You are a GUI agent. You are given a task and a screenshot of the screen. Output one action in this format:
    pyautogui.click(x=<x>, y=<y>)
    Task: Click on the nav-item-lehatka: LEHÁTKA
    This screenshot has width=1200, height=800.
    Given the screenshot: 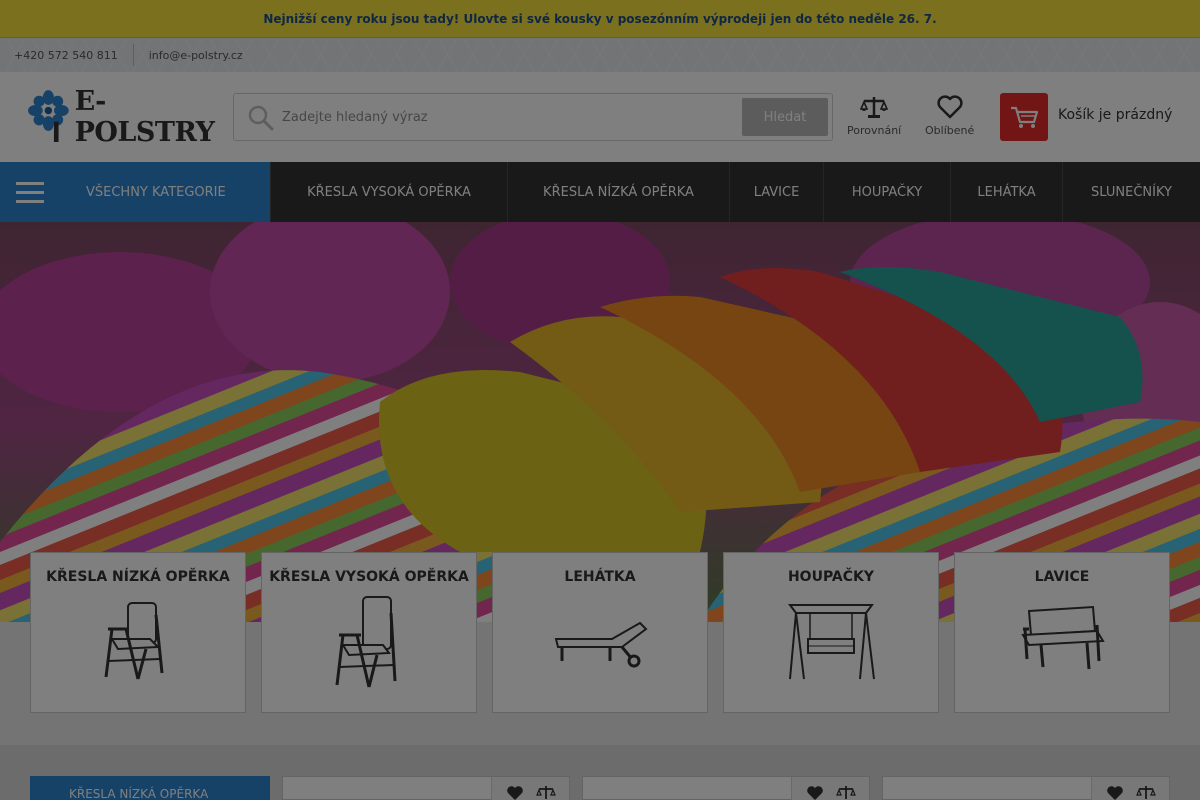 What is the action you would take?
    pyautogui.click(x=1006, y=192)
    